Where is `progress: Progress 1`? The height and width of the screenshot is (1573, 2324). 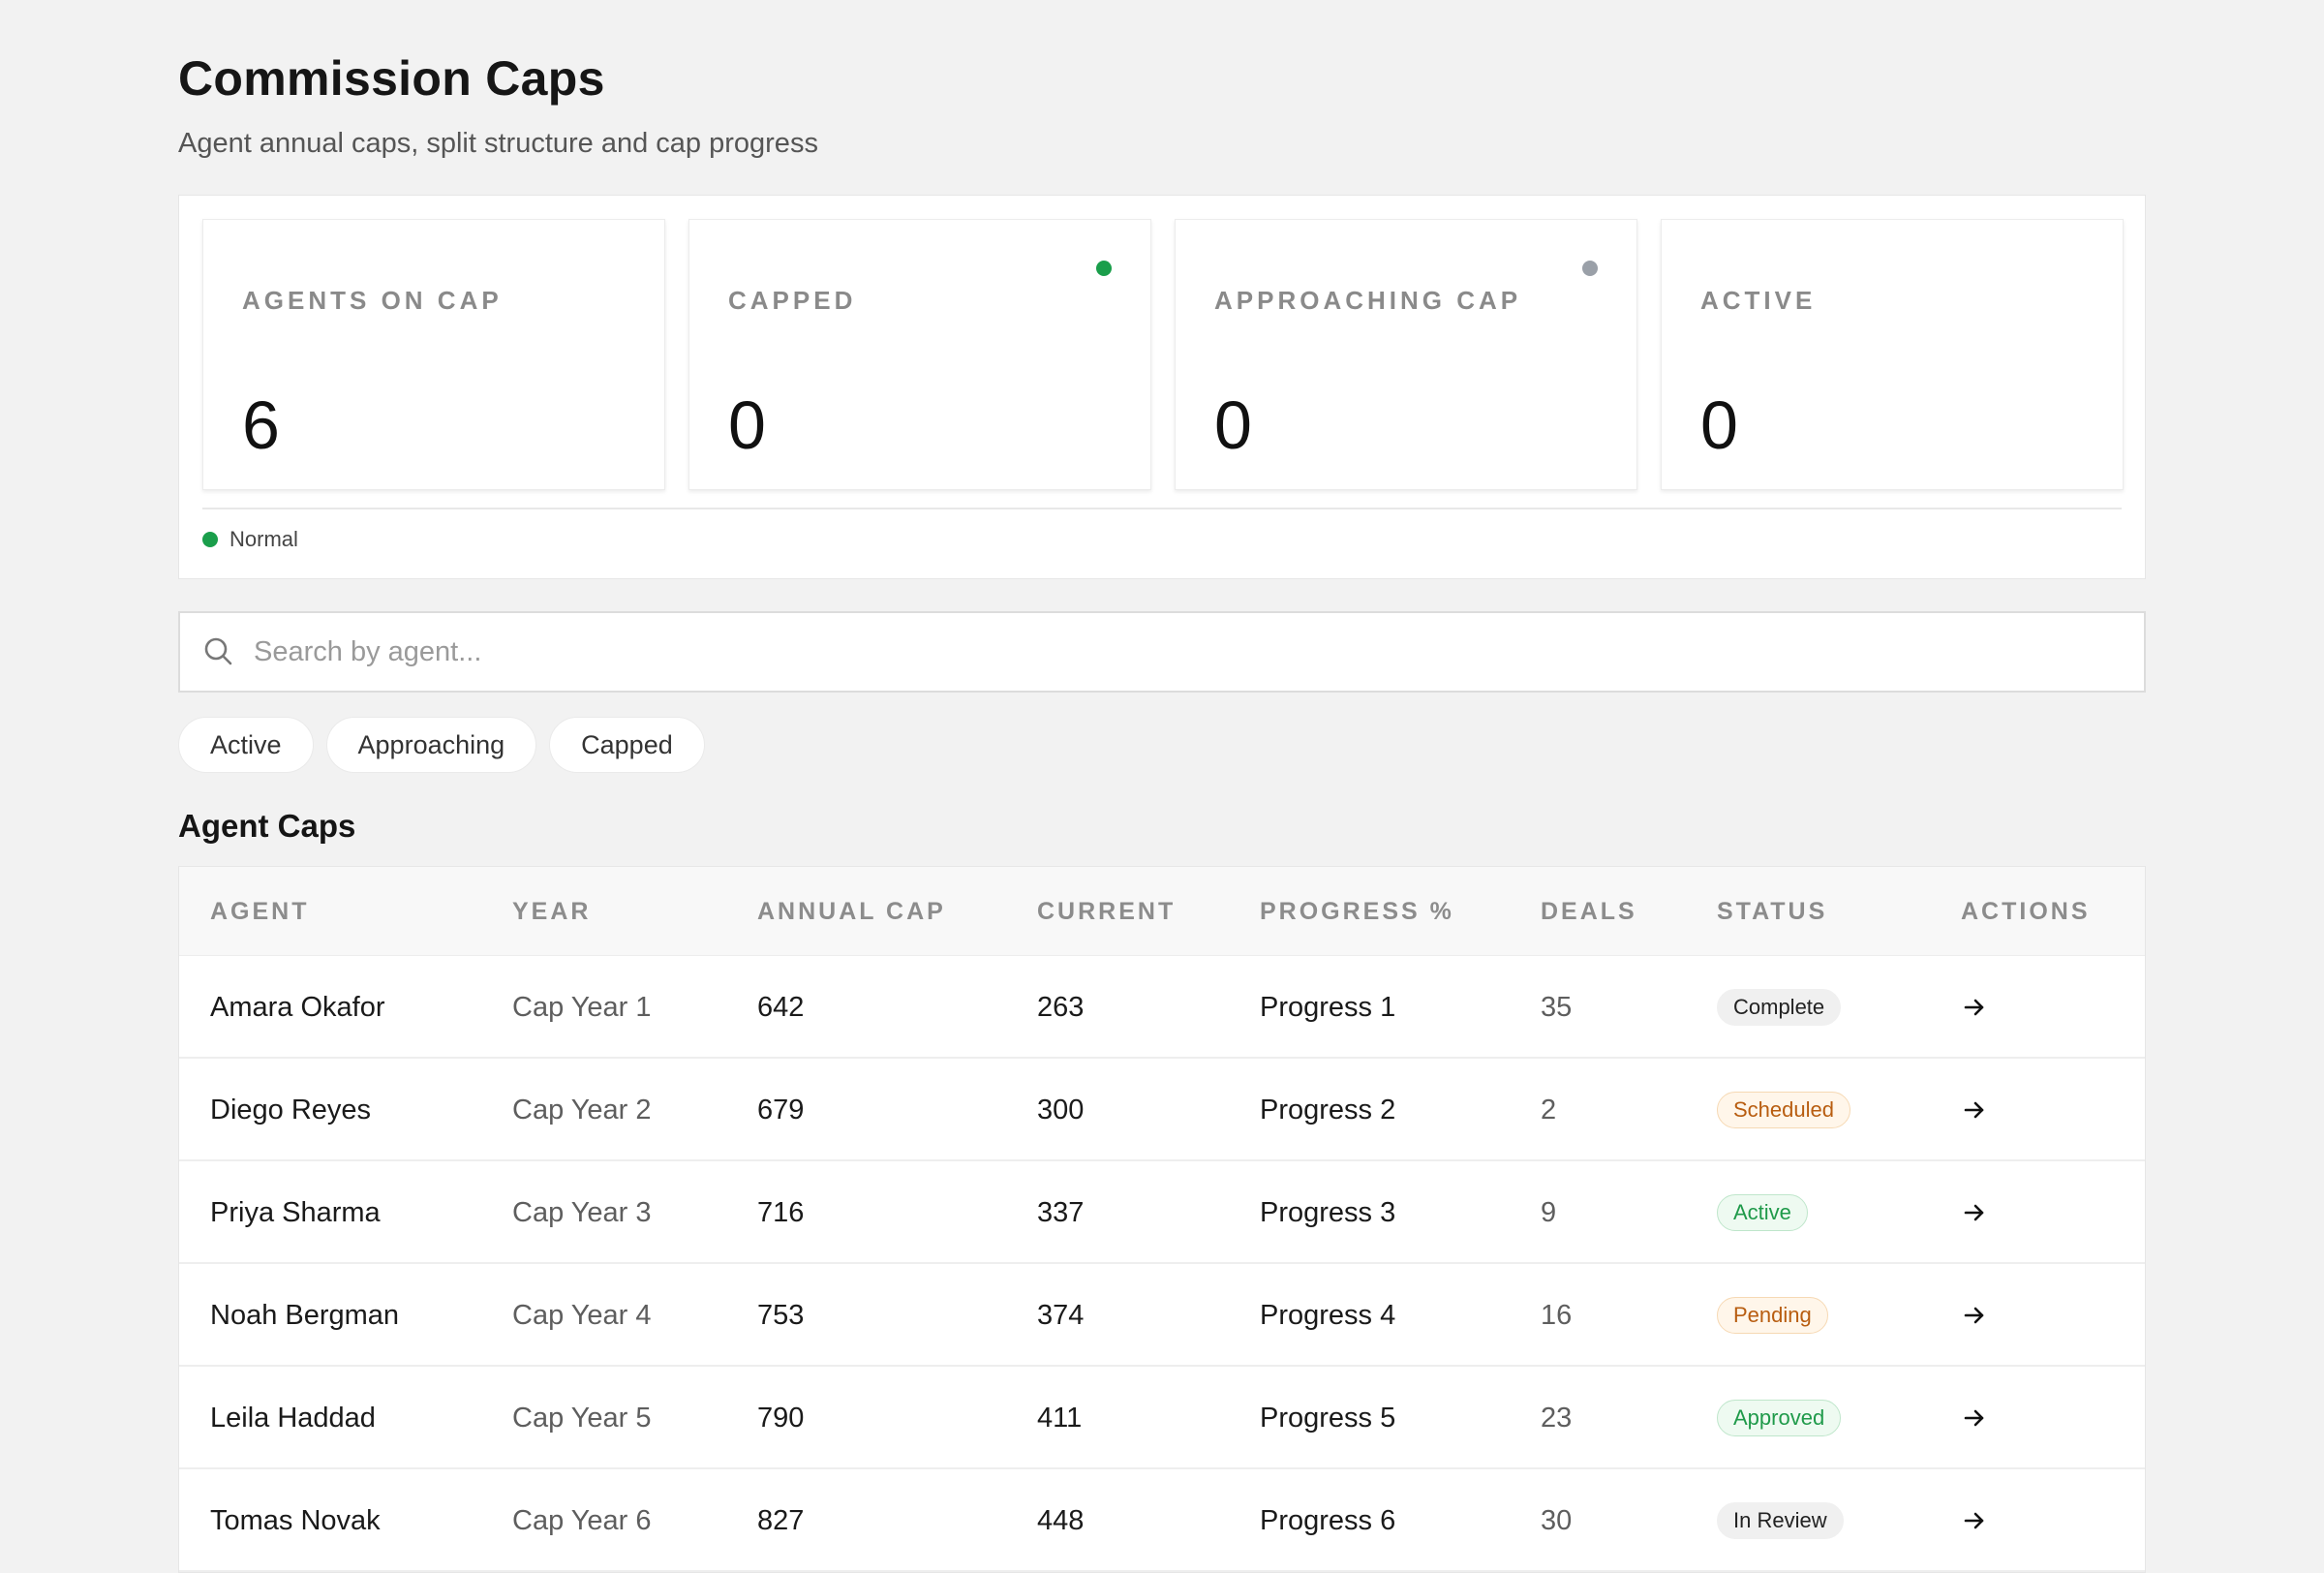 progress: Progress 1 is located at coordinates (1328, 1007).